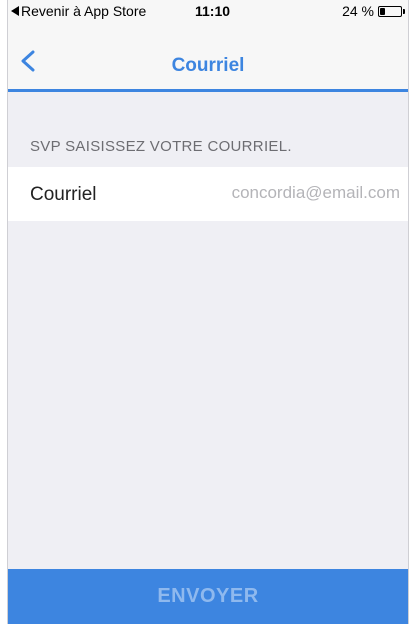  Describe the element at coordinates (280, 193) in the screenshot. I see `email-field` at that location.